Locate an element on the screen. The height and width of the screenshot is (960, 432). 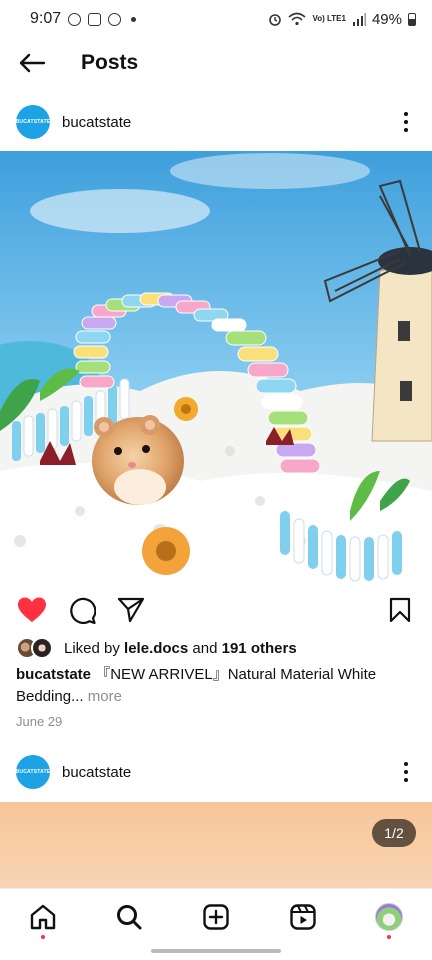
more-notifications-icon is located at coordinates (134, 19).